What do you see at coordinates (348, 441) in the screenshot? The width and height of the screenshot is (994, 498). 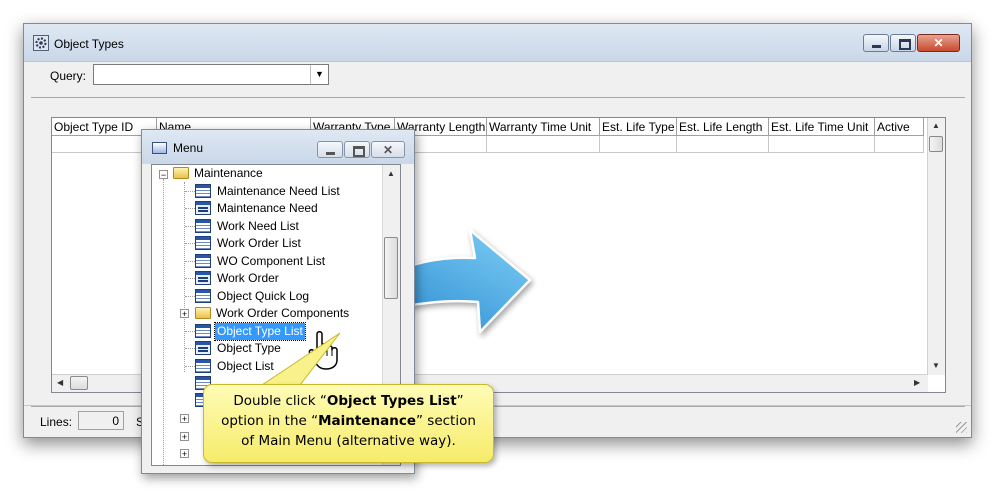 I see `callout-line-3: of Main Menu (alternative way).` at bounding box center [348, 441].